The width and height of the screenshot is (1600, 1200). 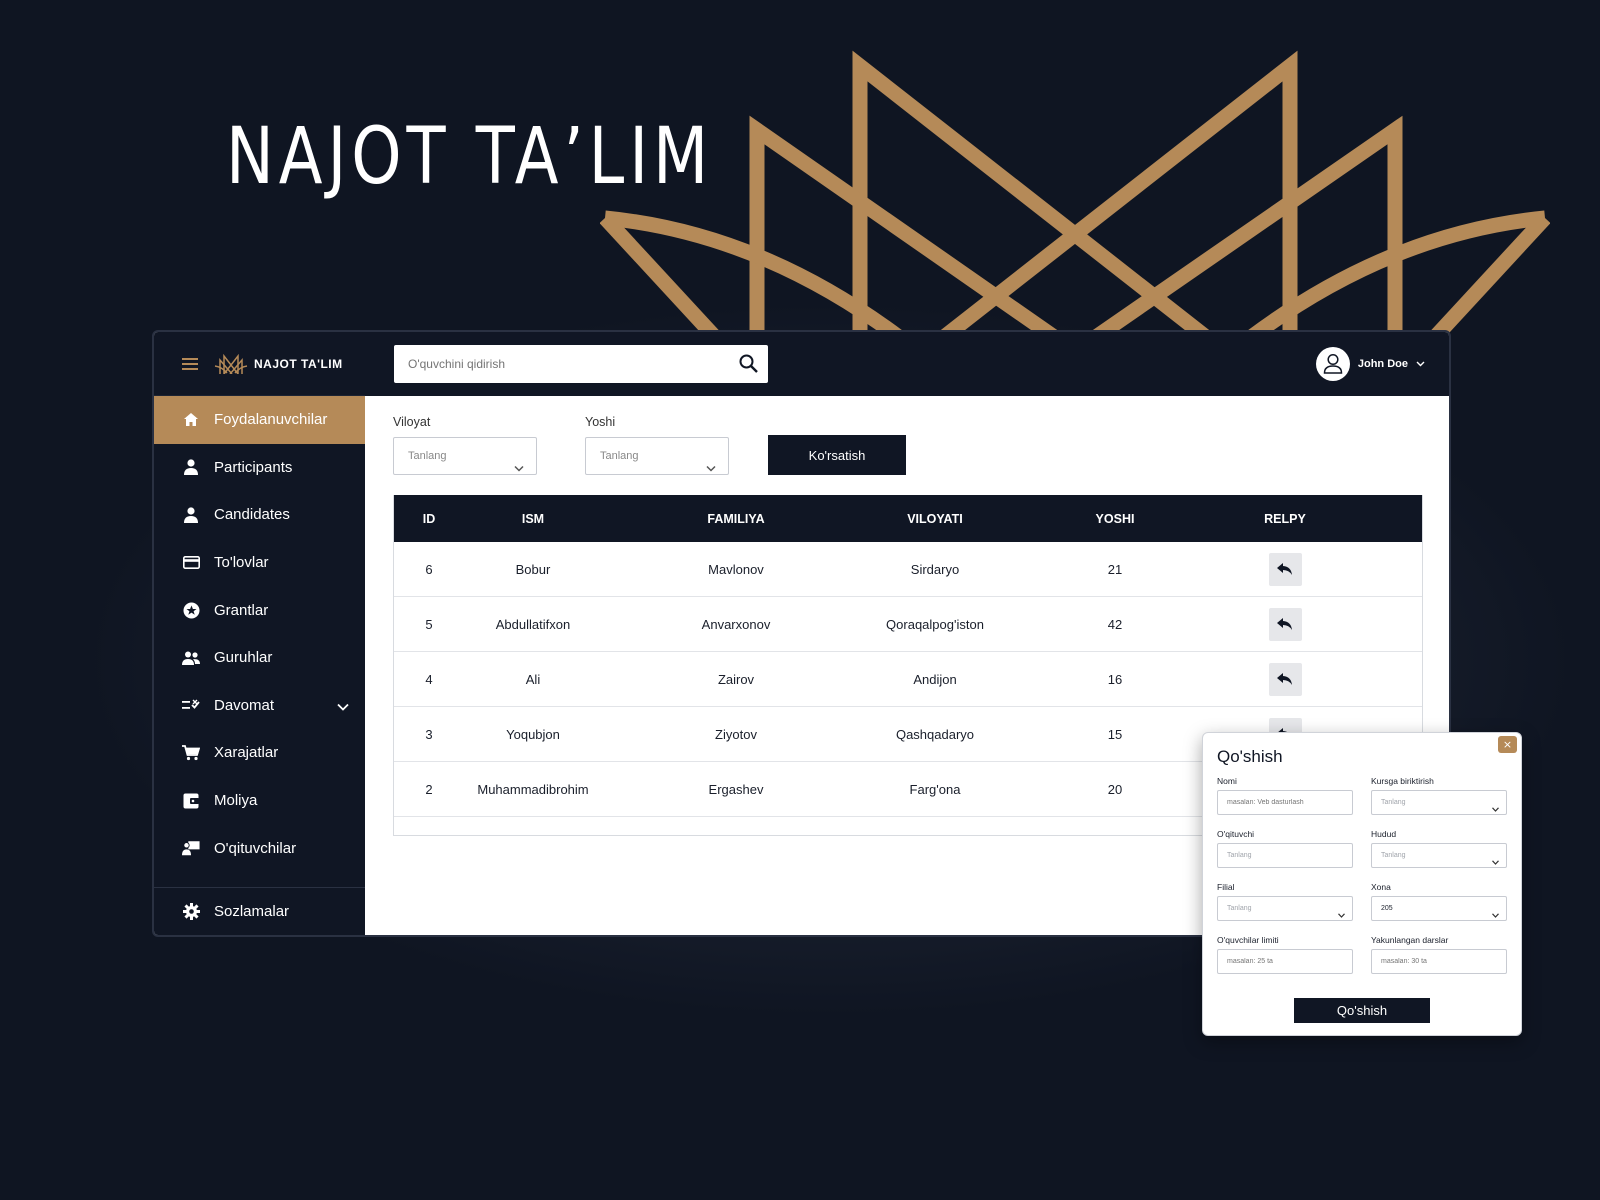 What do you see at coordinates (1115, 789) in the screenshot?
I see `cell-yoshi: 20` at bounding box center [1115, 789].